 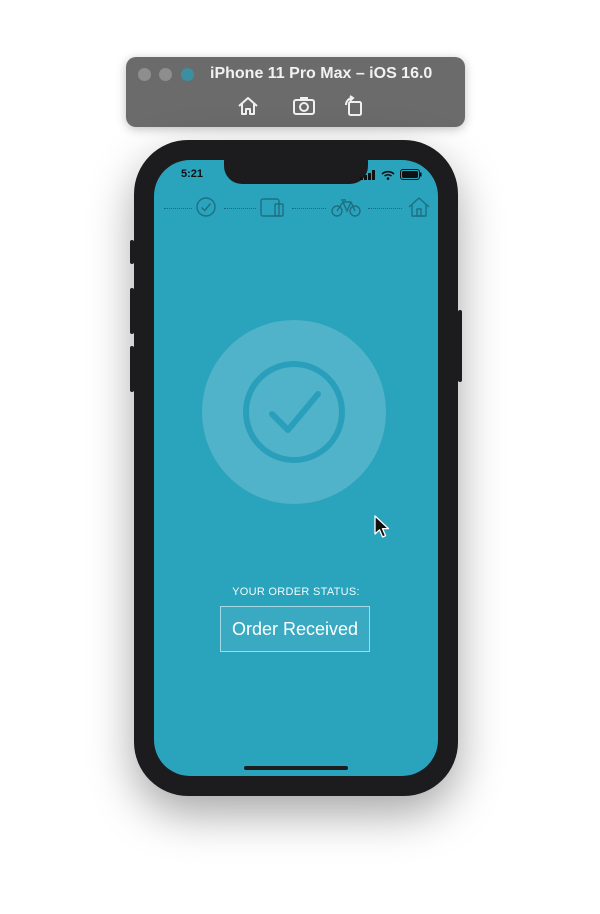 What do you see at coordinates (296, 768) in the screenshot?
I see `home-indicator` at bounding box center [296, 768].